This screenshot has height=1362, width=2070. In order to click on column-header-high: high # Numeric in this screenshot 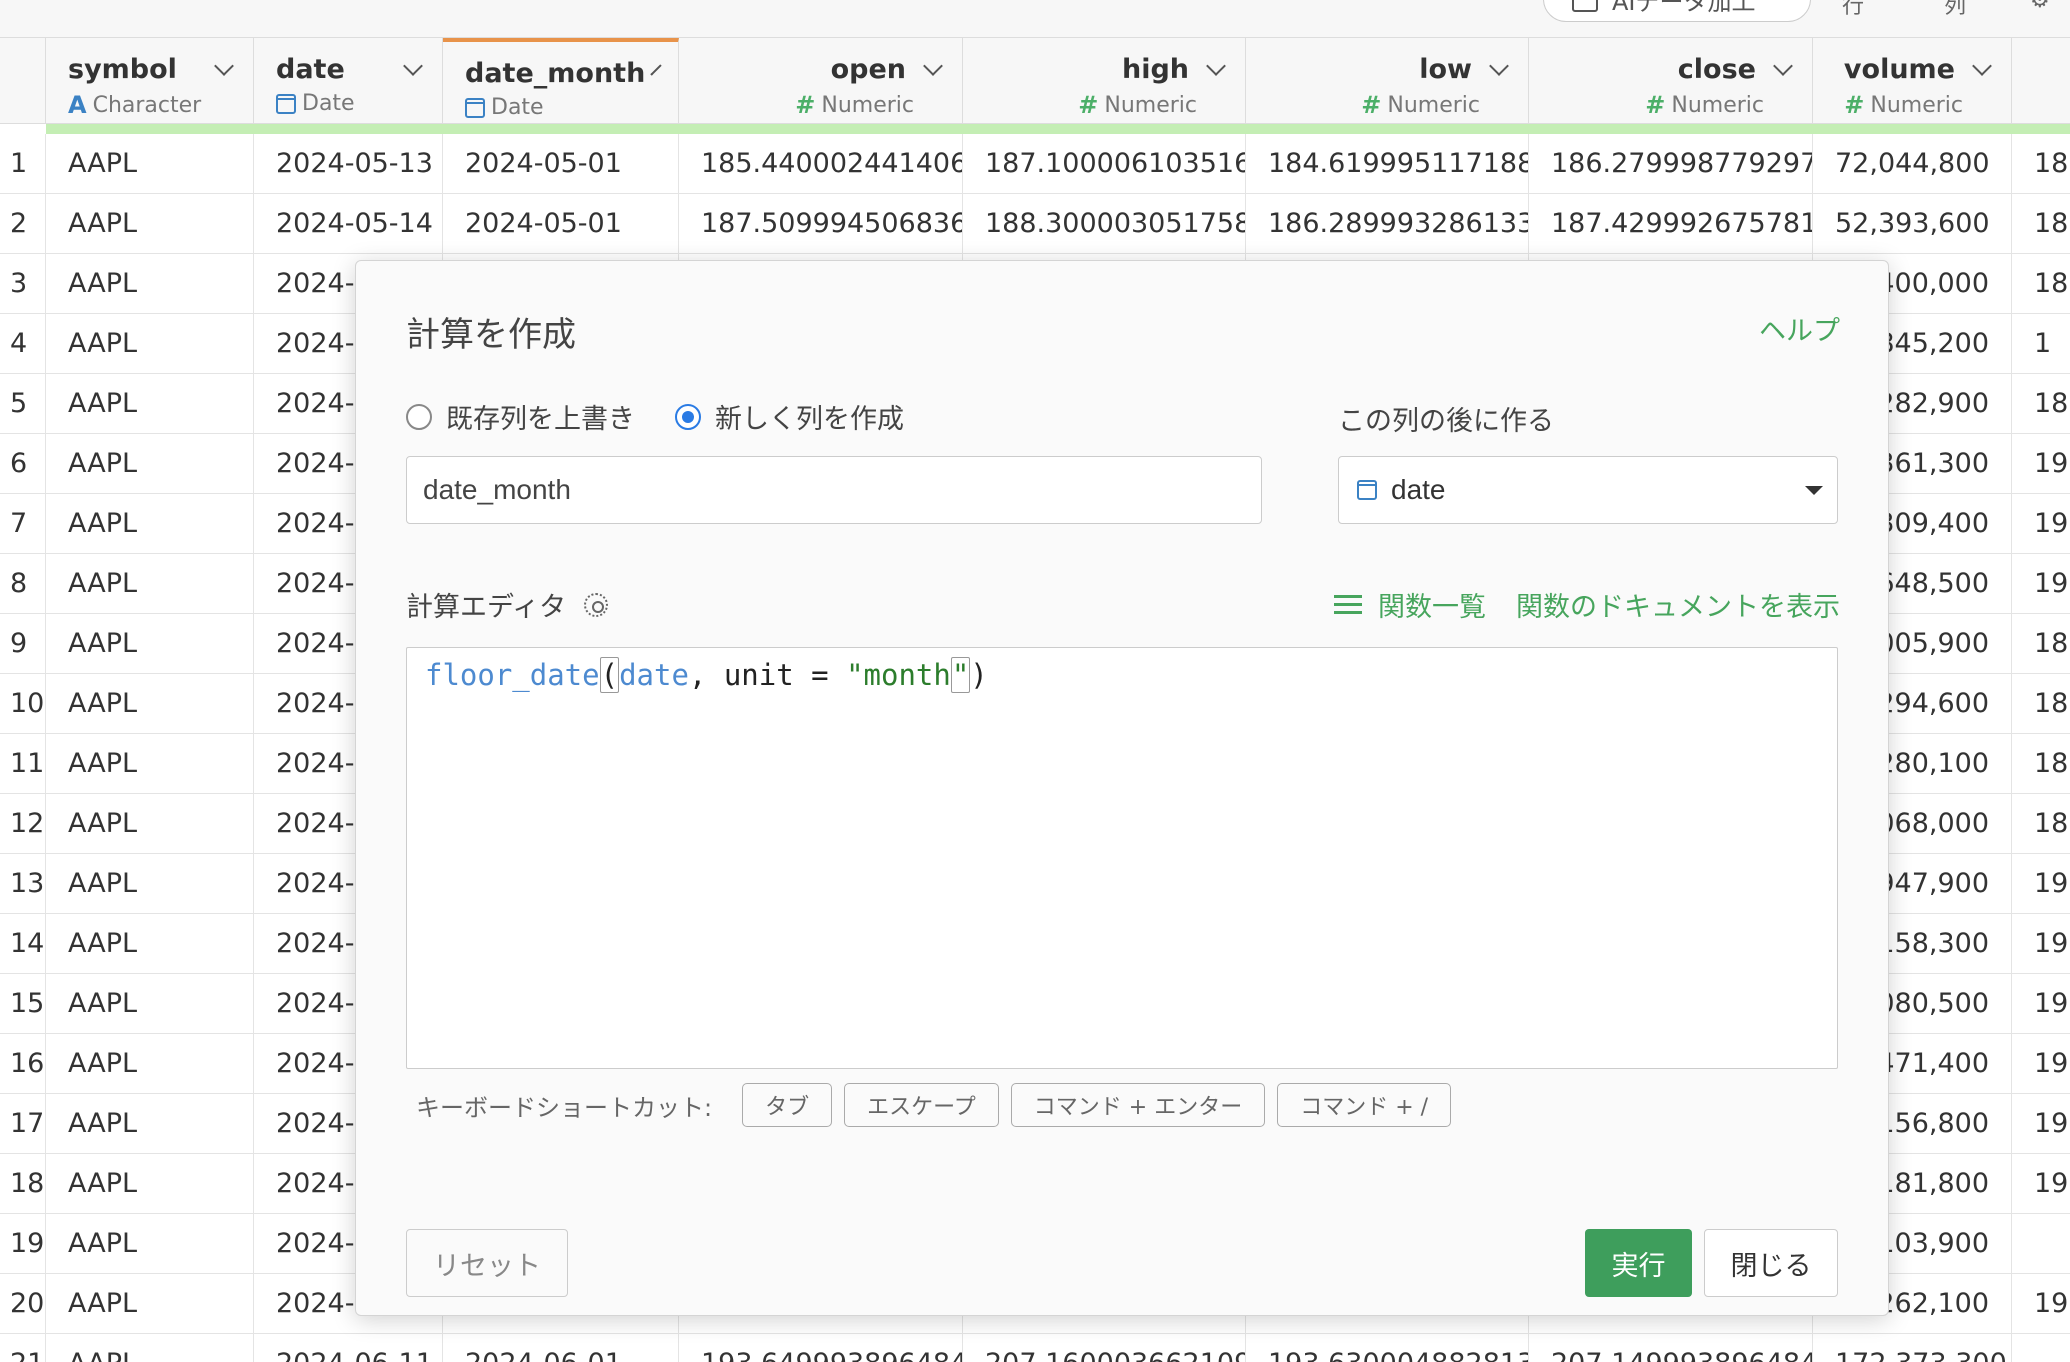, I will do `click(1104, 81)`.